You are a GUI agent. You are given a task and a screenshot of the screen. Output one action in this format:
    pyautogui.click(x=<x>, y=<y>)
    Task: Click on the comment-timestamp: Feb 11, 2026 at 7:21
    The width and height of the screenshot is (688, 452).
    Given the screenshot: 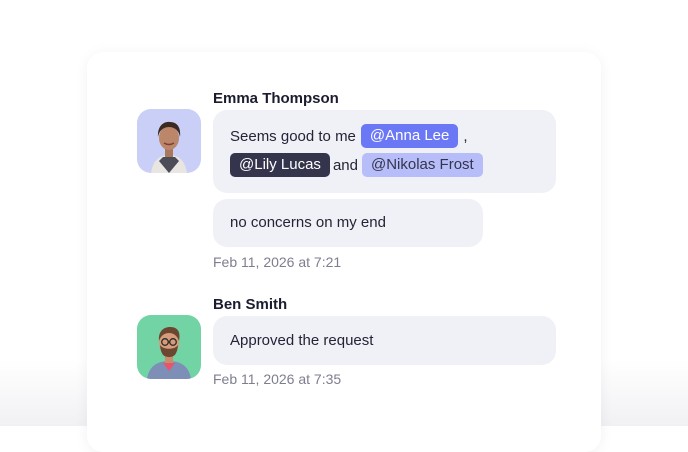 What is the action you would take?
    pyautogui.click(x=277, y=262)
    